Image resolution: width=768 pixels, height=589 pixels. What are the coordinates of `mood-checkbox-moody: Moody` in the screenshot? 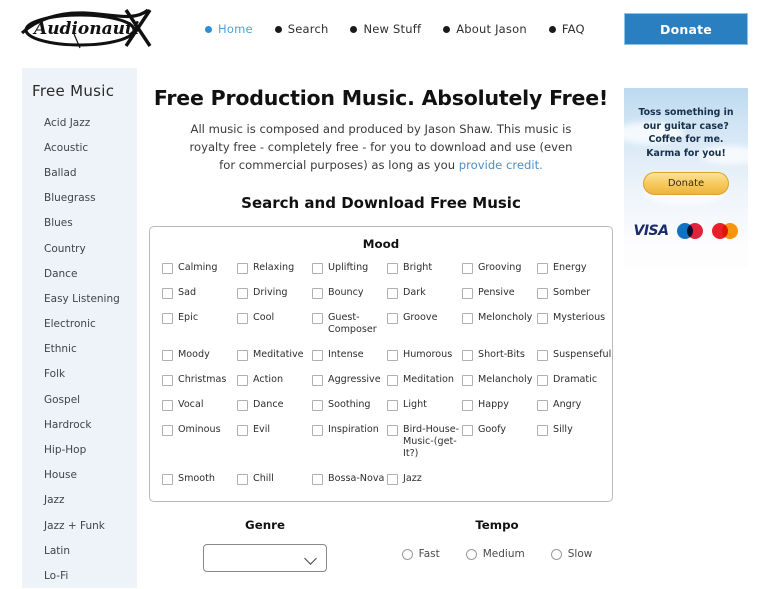 It's located at (199, 355).